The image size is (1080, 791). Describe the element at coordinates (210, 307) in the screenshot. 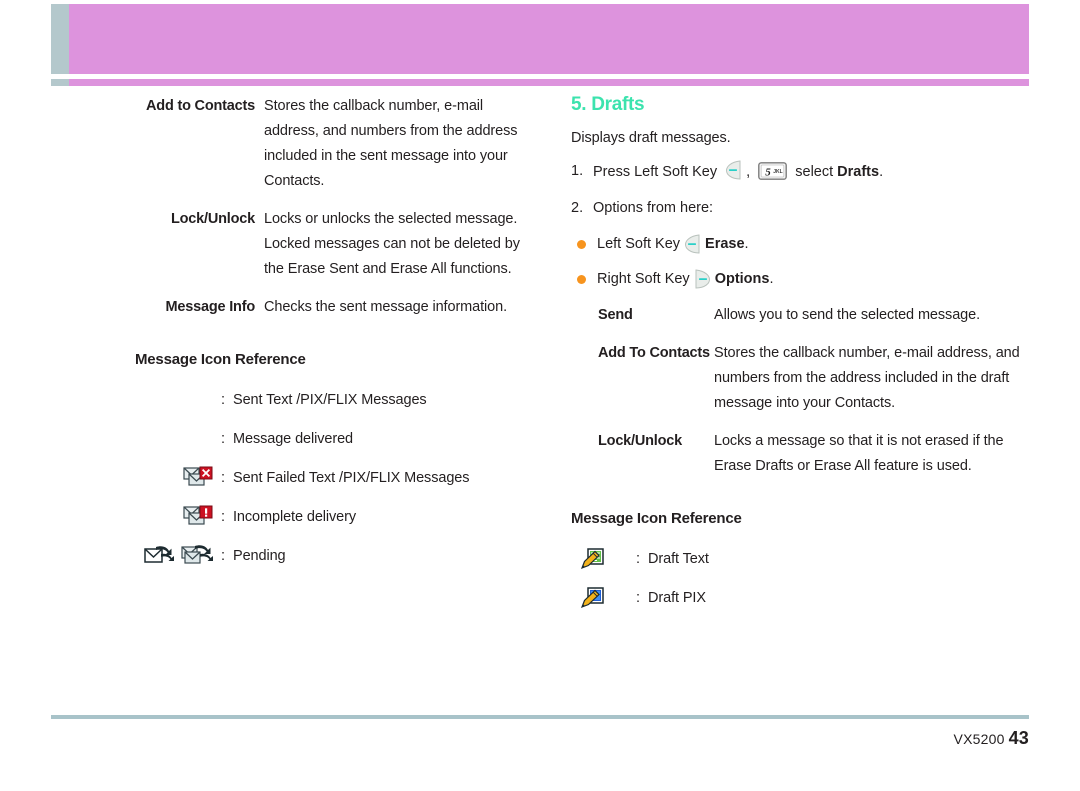

I see `option-term: Message Info` at that location.